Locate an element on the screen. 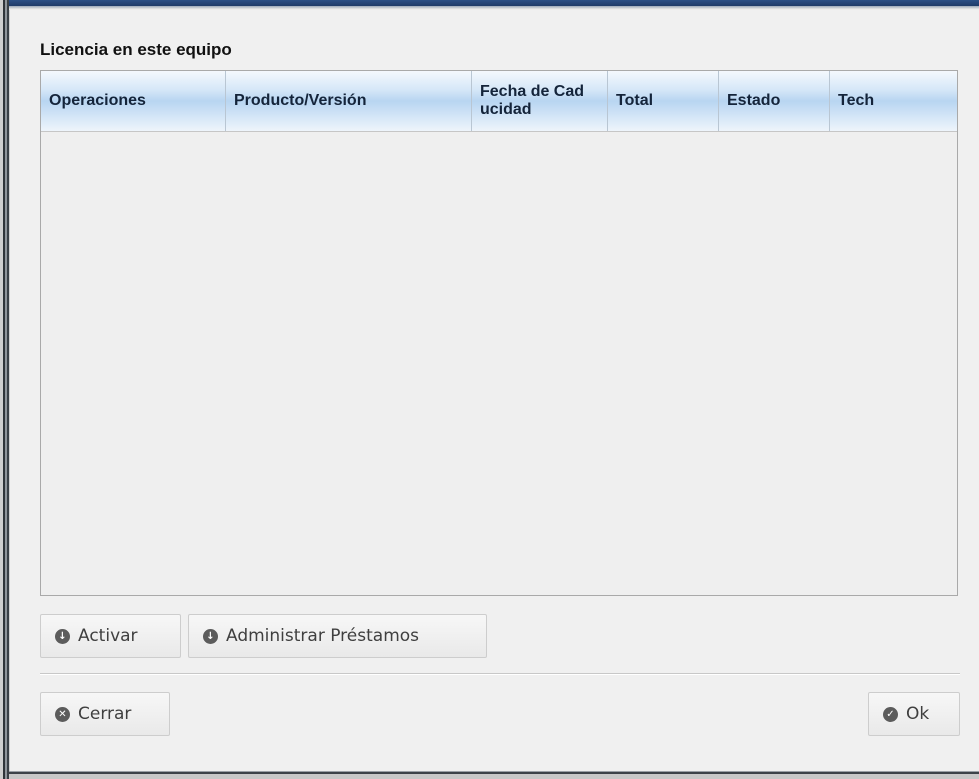 Image resolution: width=979 pixels, height=779 pixels. window-bottom-border is located at coordinates (494, 775).